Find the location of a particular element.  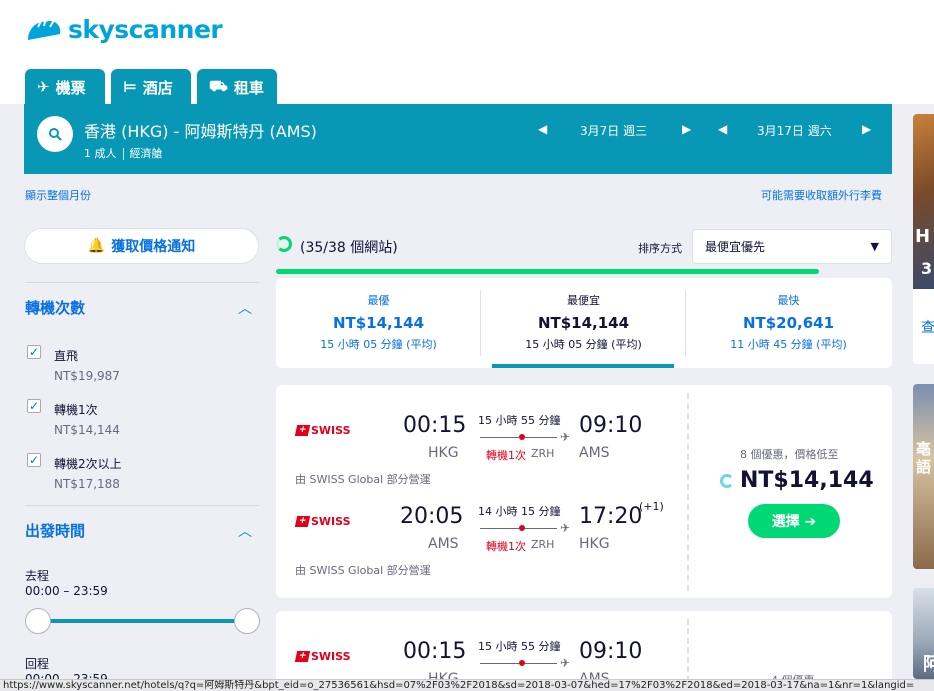

inbound-route-line: ✈ is located at coordinates (525, 528).